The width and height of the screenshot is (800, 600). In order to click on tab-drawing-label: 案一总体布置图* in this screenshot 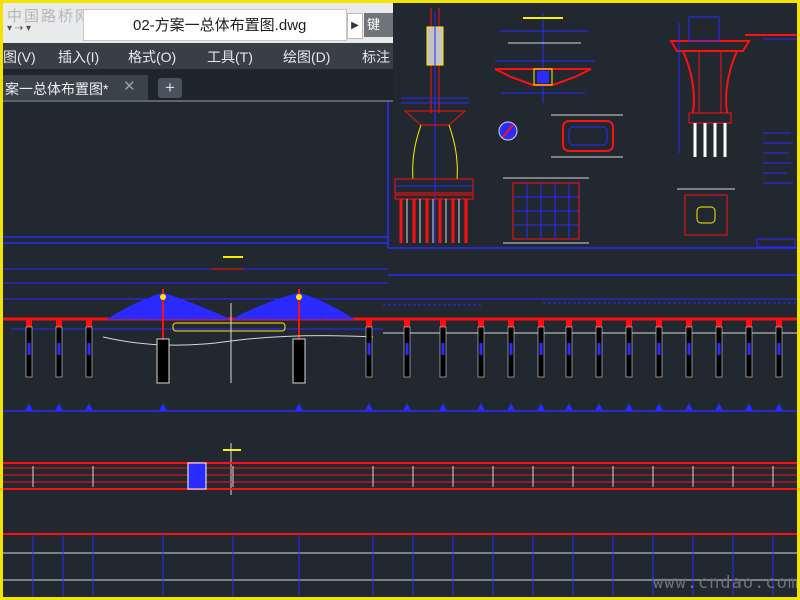, I will do `click(57, 89)`.